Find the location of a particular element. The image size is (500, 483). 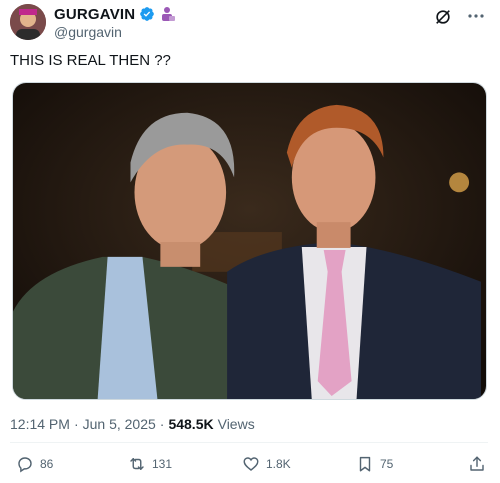

bookmark-count: 75 is located at coordinates (387, 464).